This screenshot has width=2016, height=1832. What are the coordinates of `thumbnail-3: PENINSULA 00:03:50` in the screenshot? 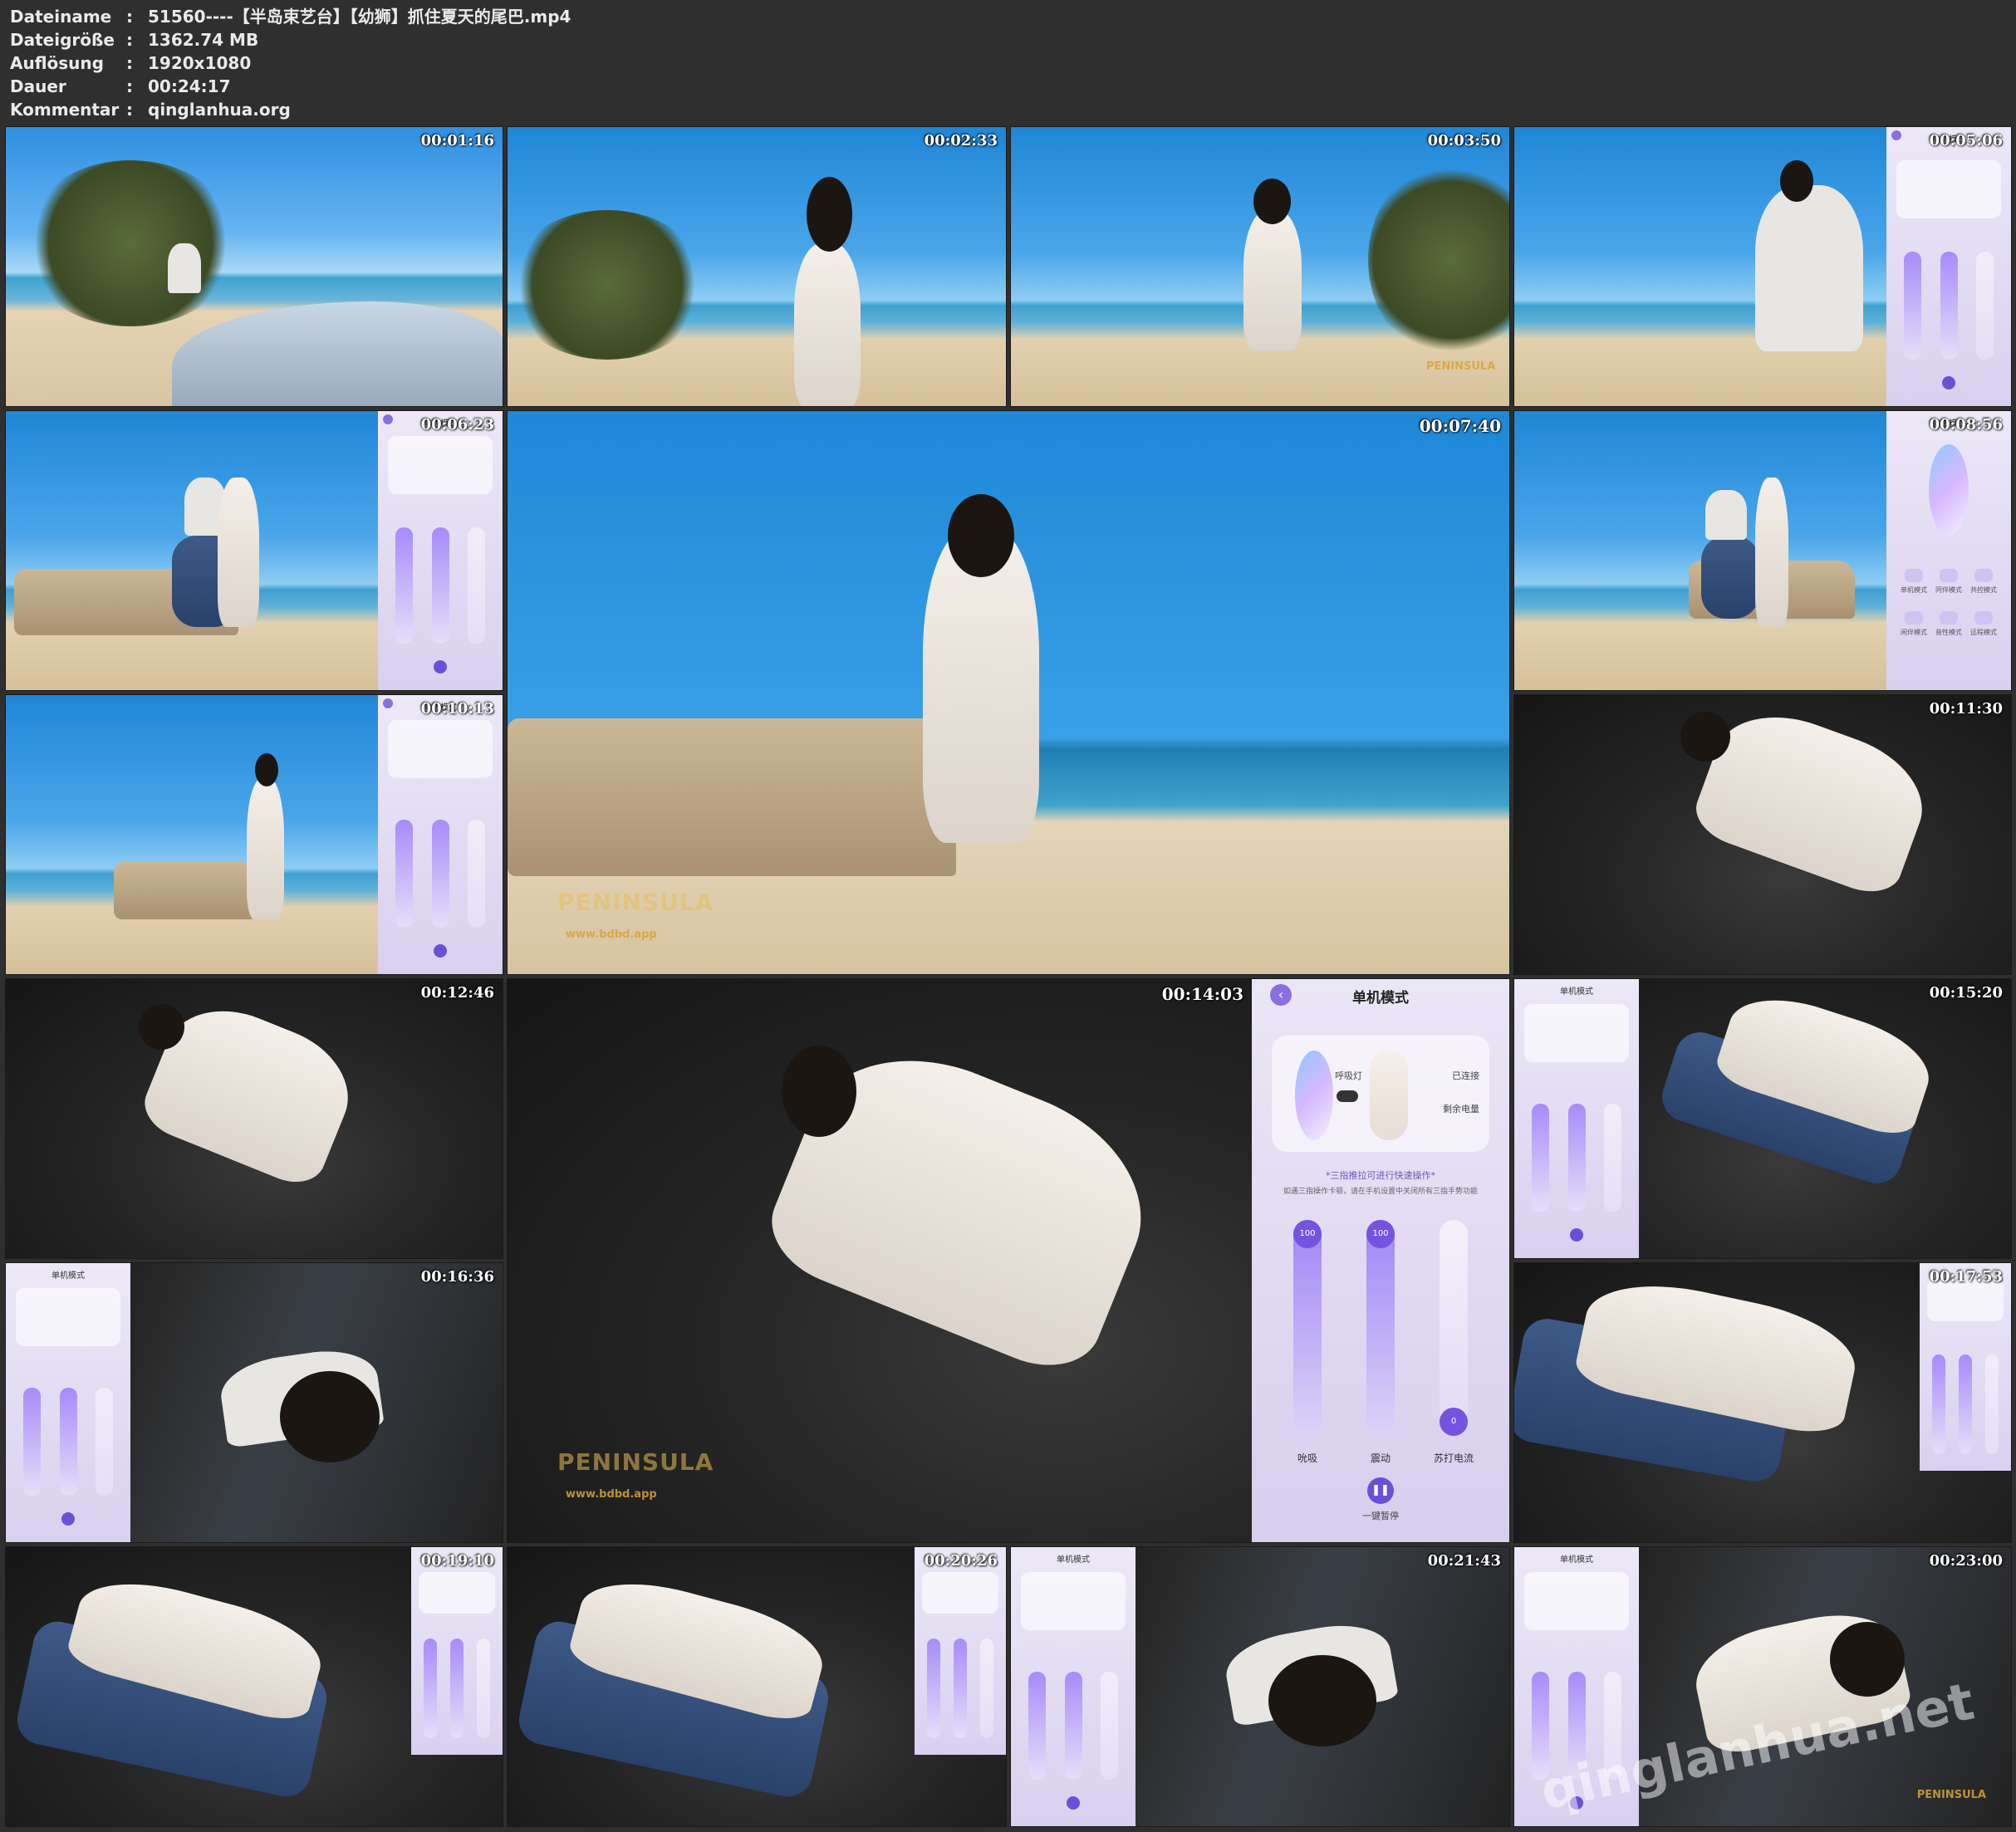 It's located at (1260, 266).